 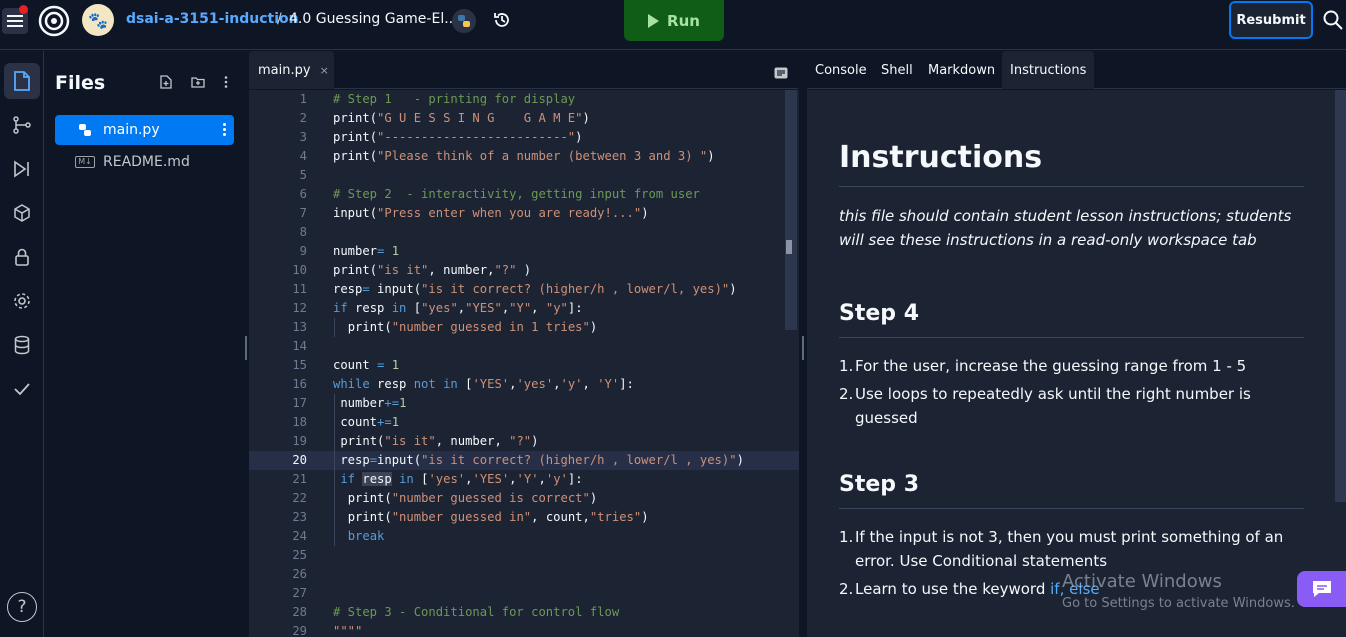 What do you see at coordinates (941, 157) in the screenshot?
I see `page-title: Instructions` at bounding box center [941, 157].